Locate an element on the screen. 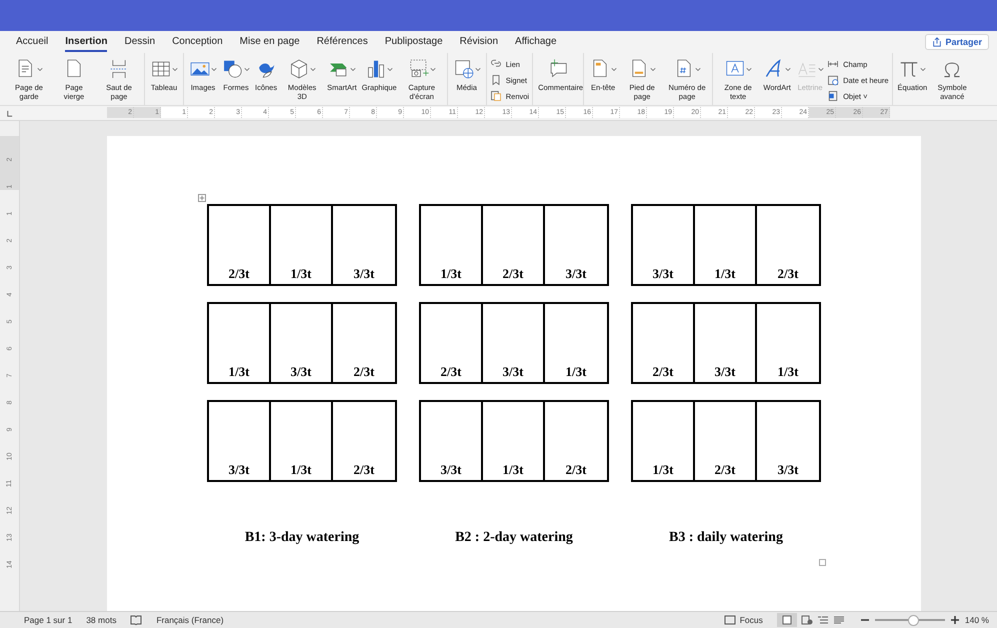  zoom-in-icon is located at coordinates (954, 620).